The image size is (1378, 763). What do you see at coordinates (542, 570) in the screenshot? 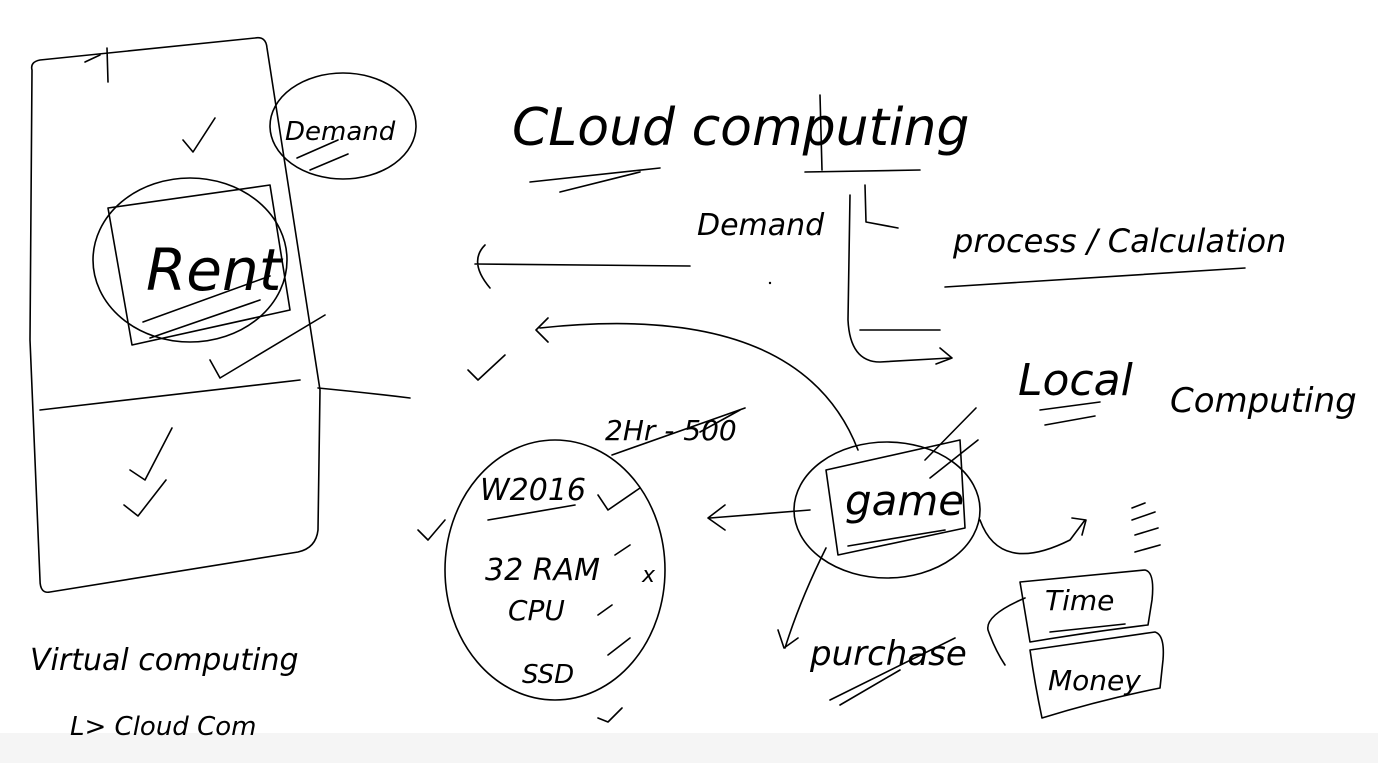
I see `ram-label: 32 RAM` at bounding box center [542, 570].